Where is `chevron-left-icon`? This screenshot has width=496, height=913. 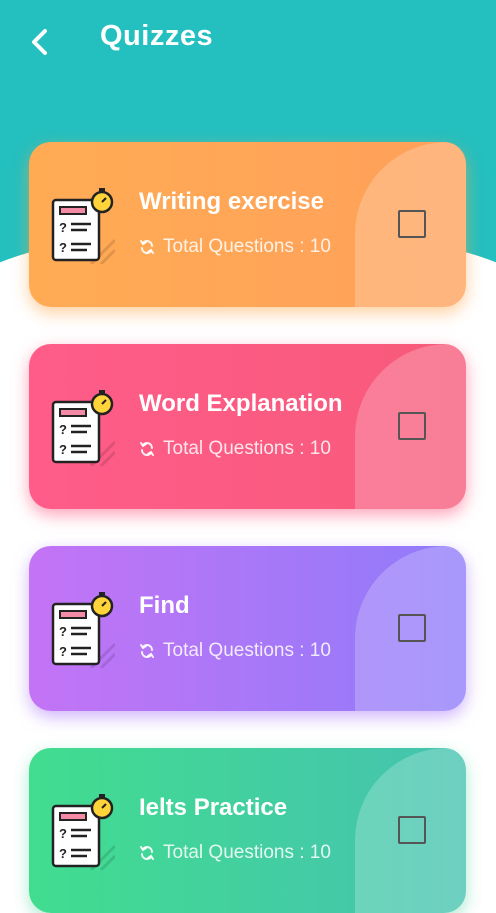
chevron-left-icon is located at coordinates (39, 42).